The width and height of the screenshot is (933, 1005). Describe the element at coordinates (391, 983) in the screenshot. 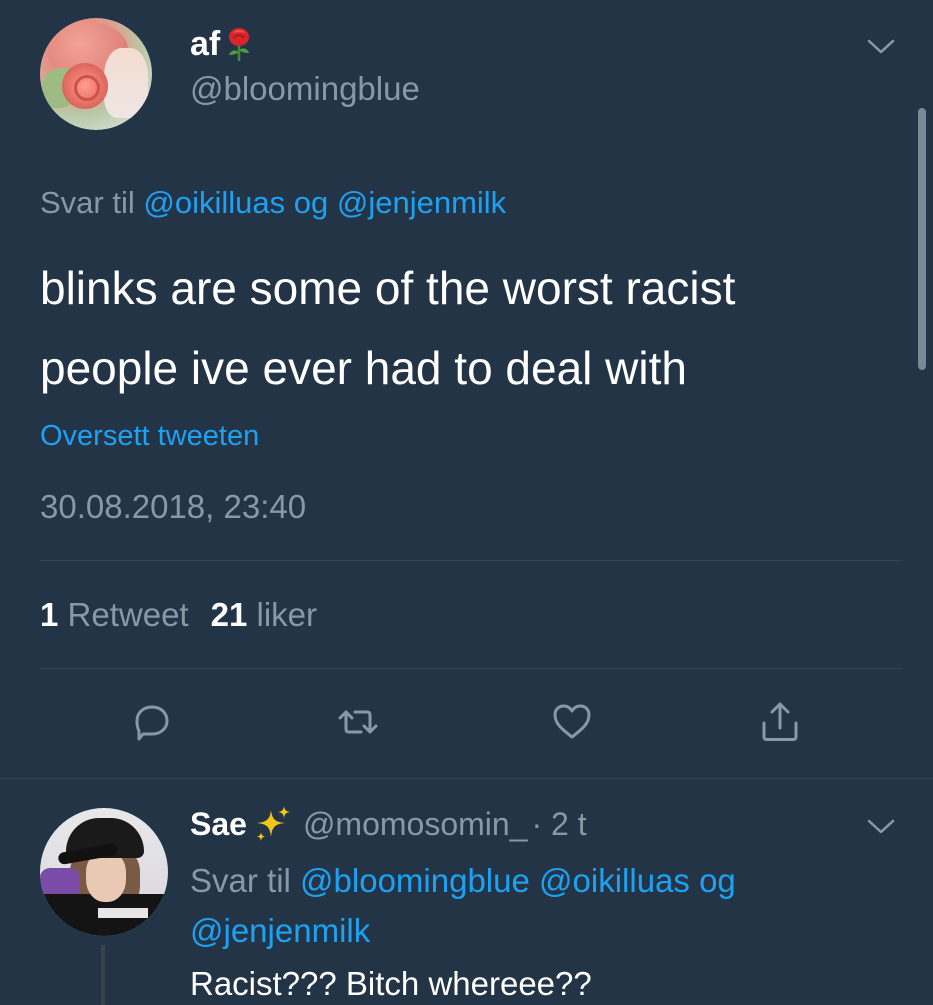

I see `tweet-text: Racist??? Bitch whereee??` at that location.